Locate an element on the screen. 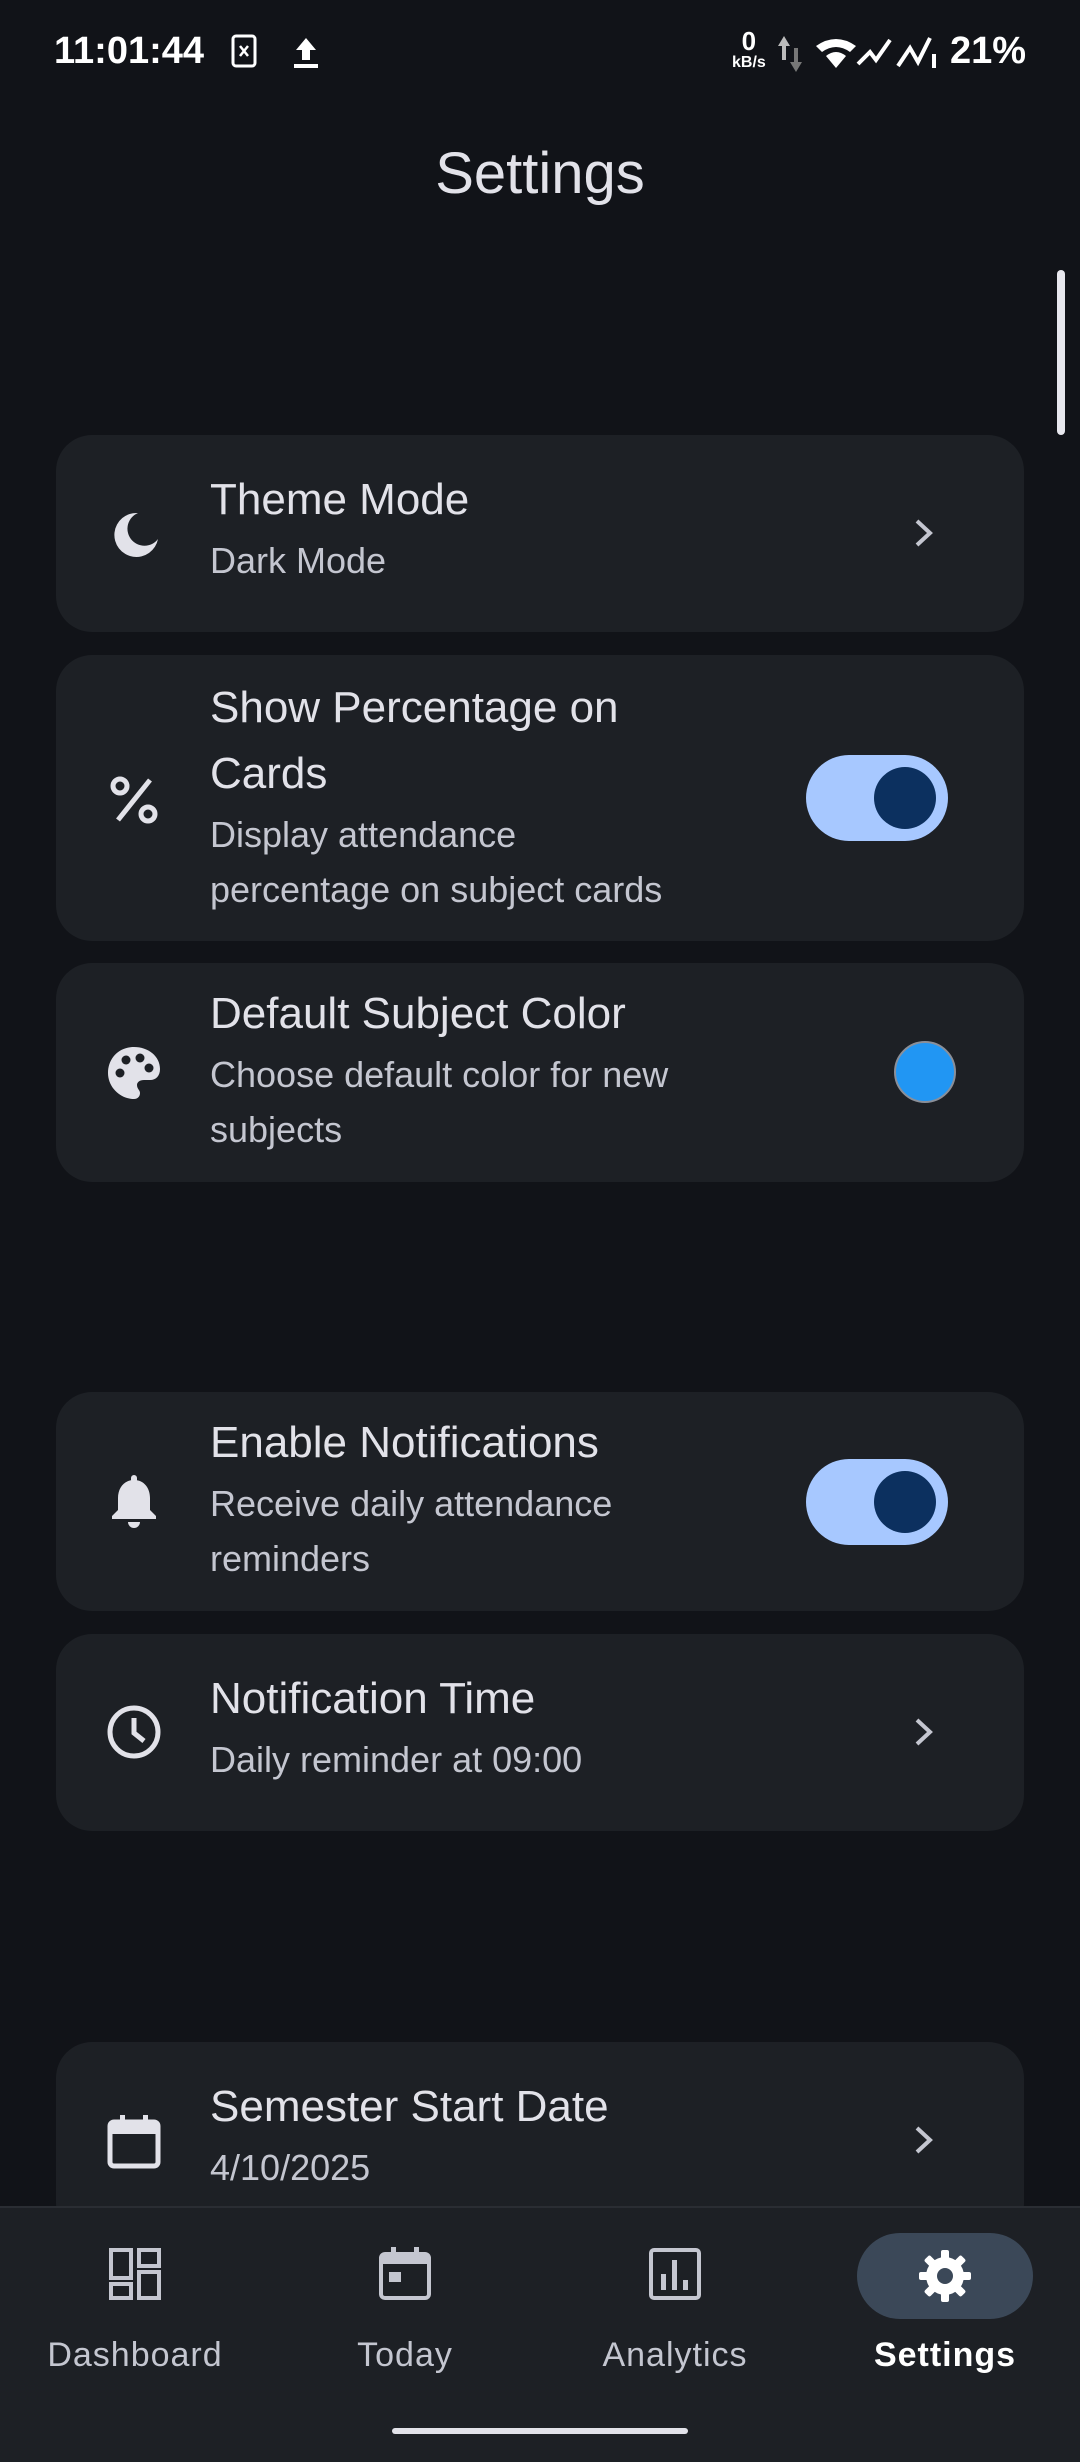  page-title: Settings is located at coordinates (540, 173).